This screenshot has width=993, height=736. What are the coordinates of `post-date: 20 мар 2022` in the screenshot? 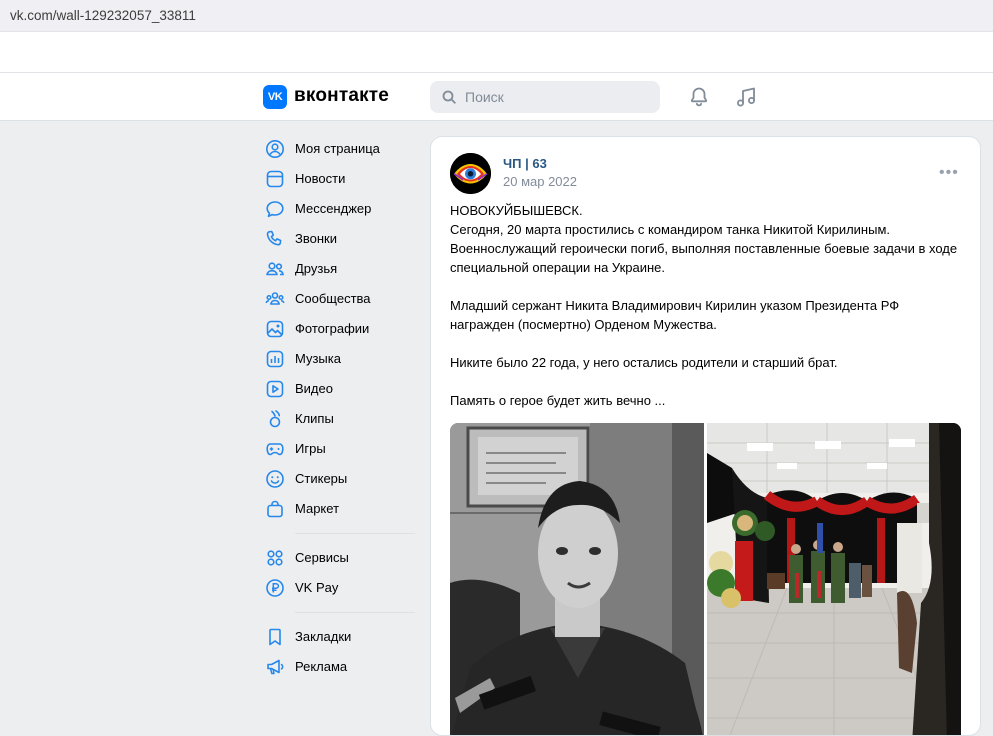 It's located at (540, 181).